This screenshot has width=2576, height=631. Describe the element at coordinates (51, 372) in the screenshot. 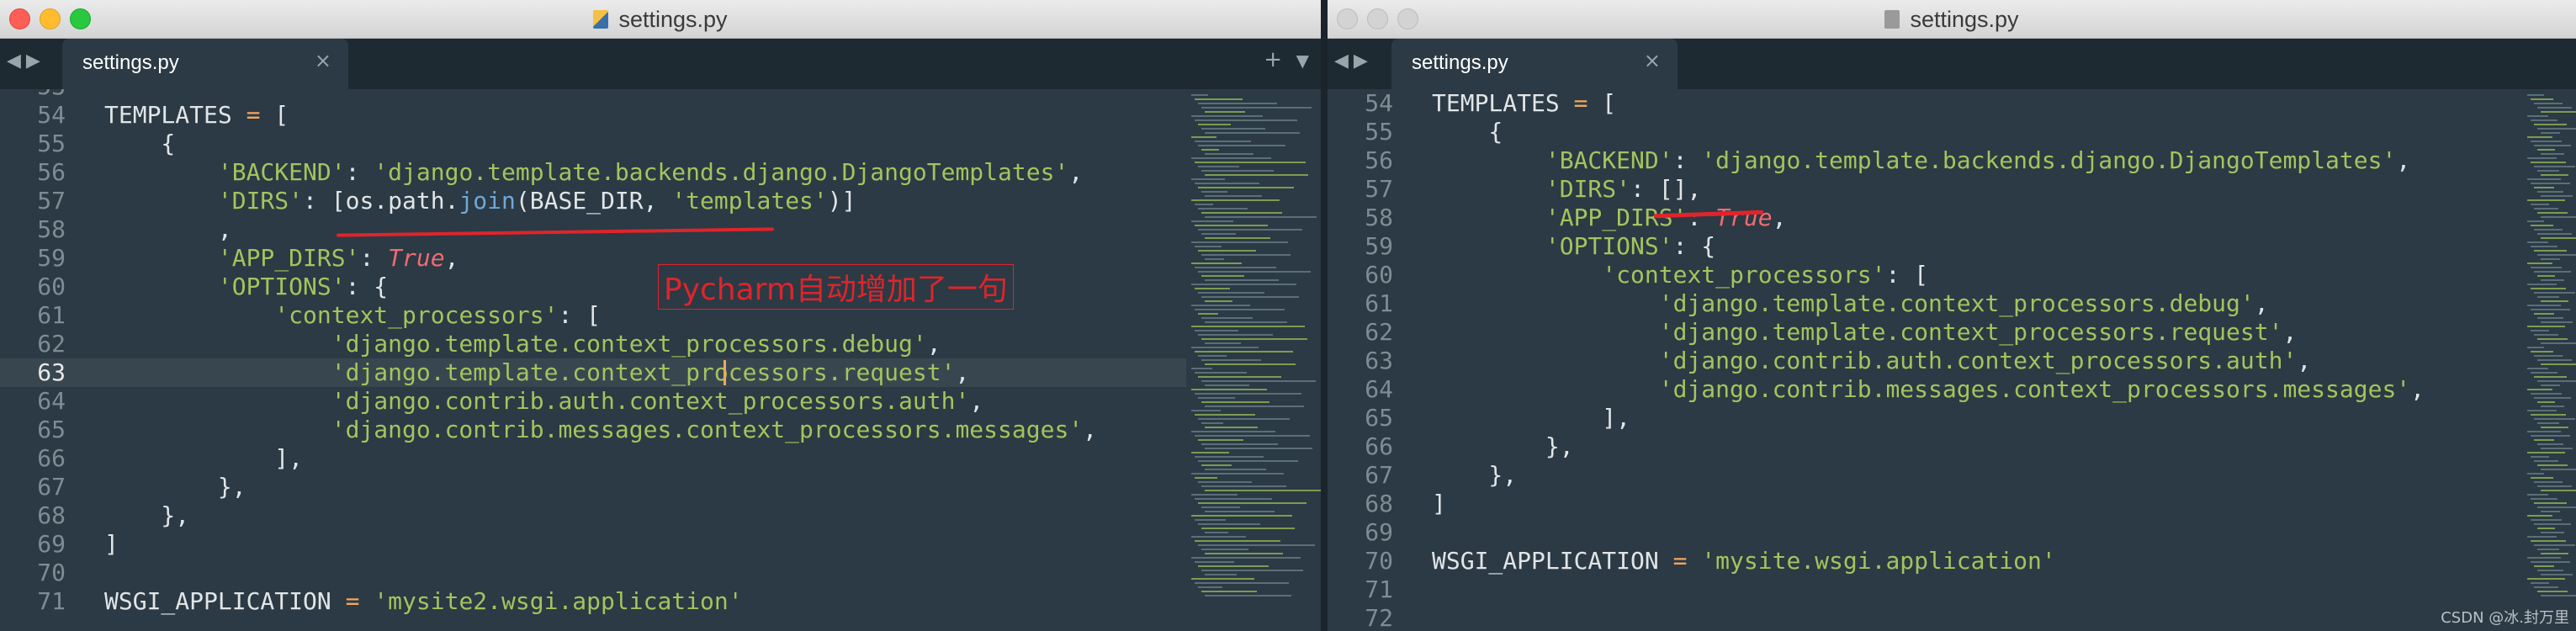

I see `line-number: 63` at that location.